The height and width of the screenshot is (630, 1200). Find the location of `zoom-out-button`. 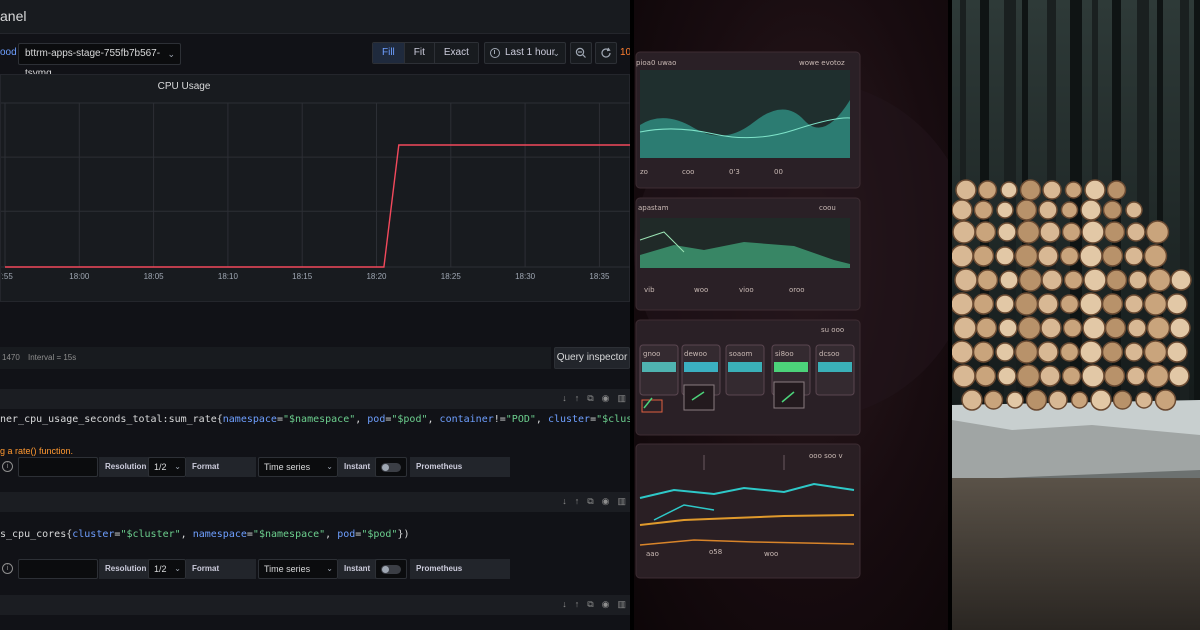

zoom-out-button is located at coordinates (581, 53).